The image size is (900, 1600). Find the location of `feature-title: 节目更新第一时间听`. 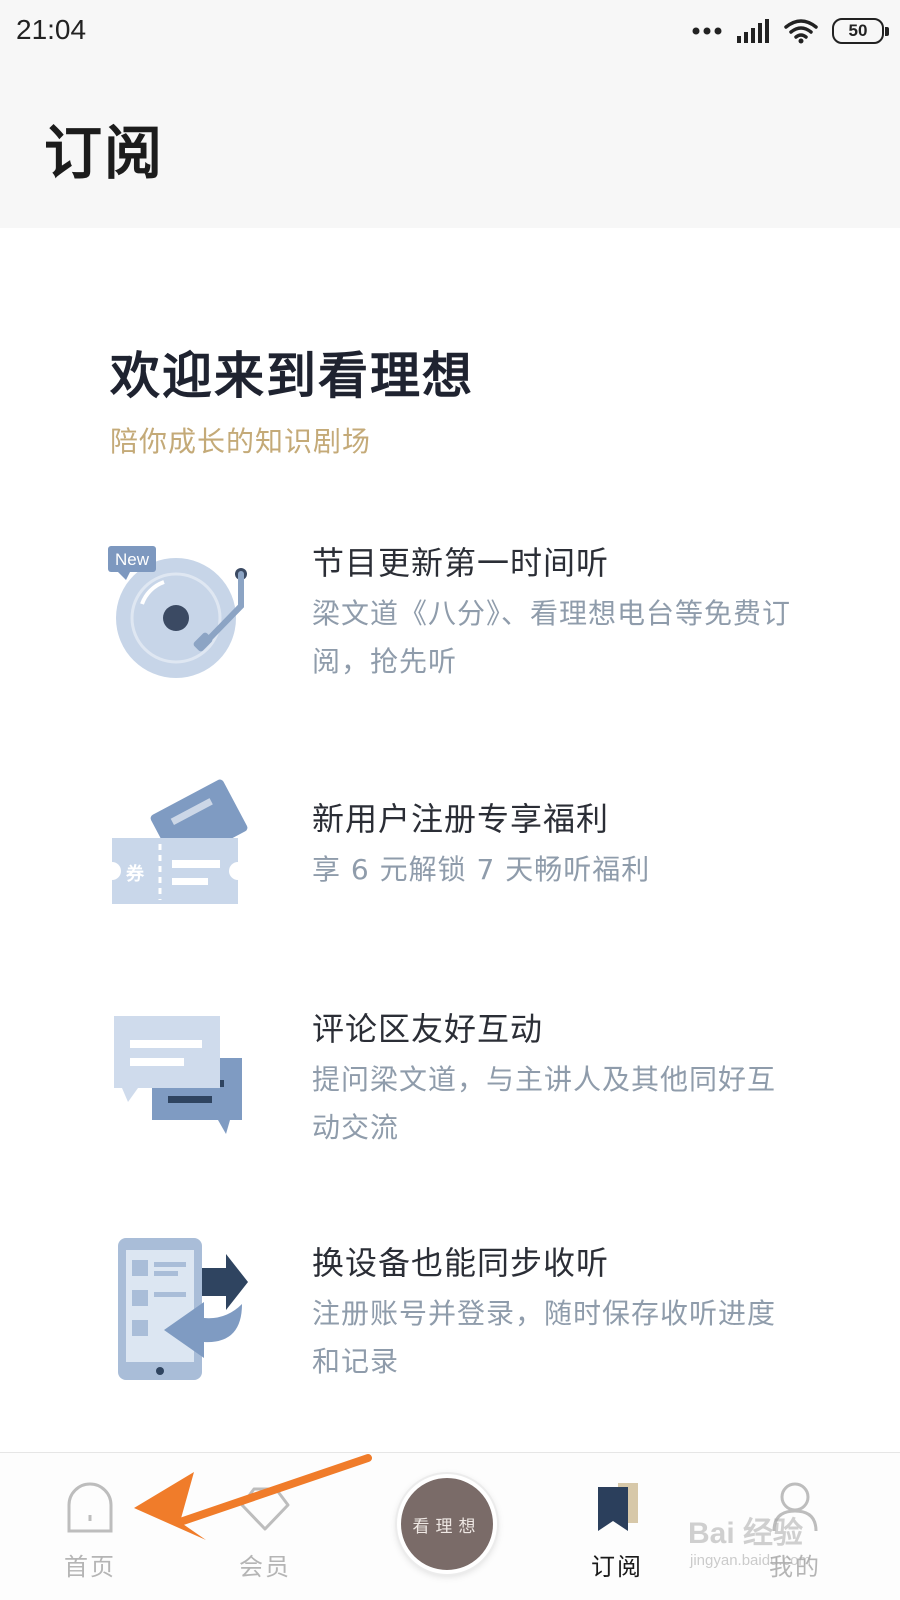

feature-title: 节目更新第一时间听 is located at coordinates (461, 563).